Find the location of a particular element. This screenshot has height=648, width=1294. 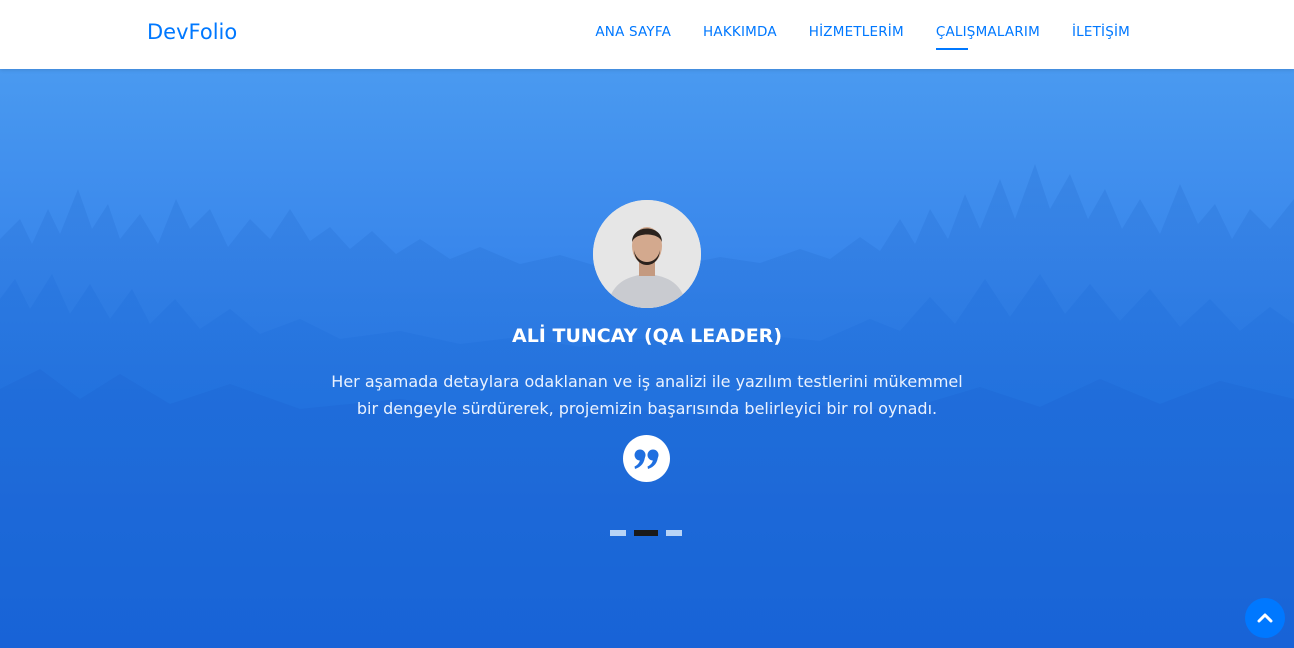

carousel-indicators is located at coordinates (646, 533).